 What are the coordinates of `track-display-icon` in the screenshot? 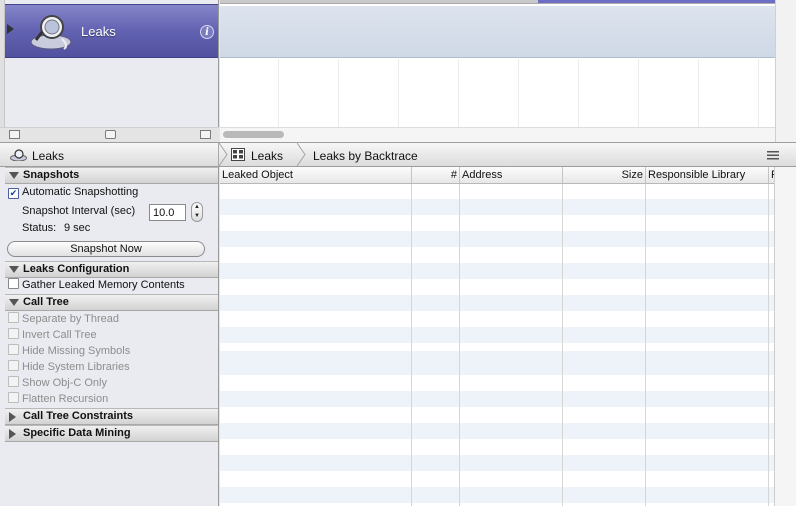 It's located at (205, 134).